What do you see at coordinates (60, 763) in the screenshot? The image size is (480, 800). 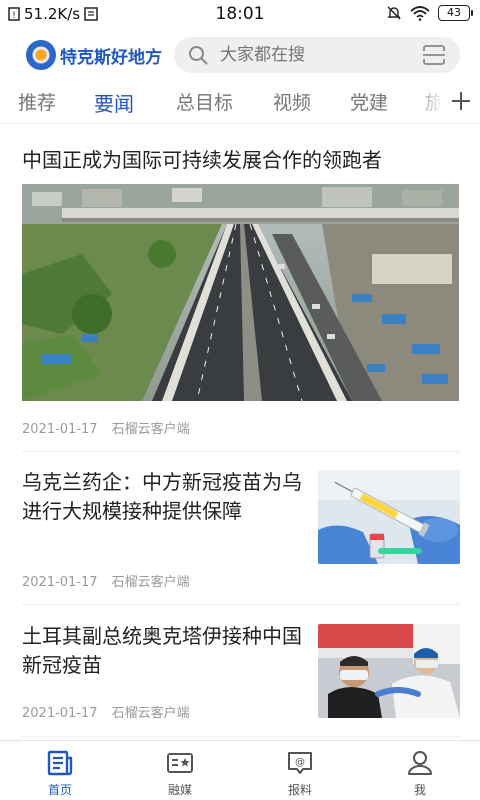 I see `home-news-icon` at bounding box center [60, 763].